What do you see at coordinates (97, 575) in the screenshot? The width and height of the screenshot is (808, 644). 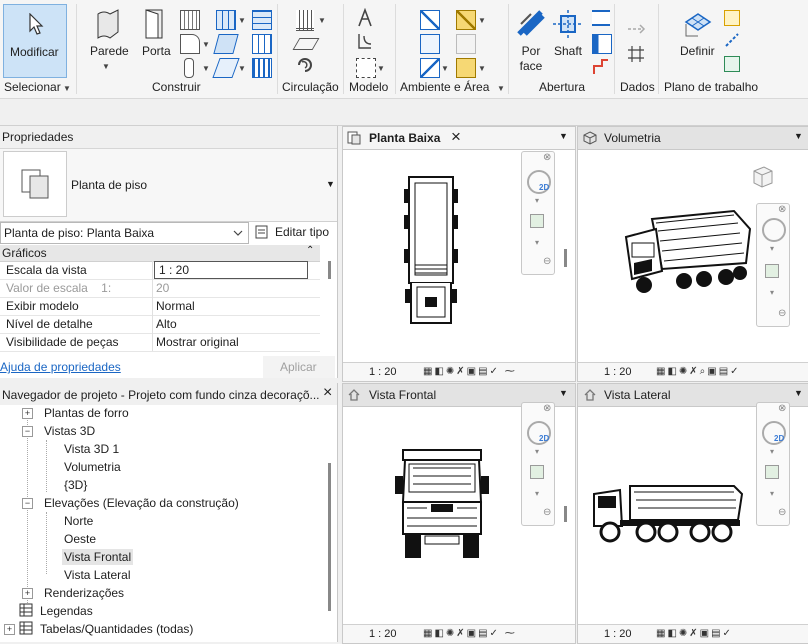 I see `tree-item-side-view: Vista Lateral` at bounding box center [97, 575].